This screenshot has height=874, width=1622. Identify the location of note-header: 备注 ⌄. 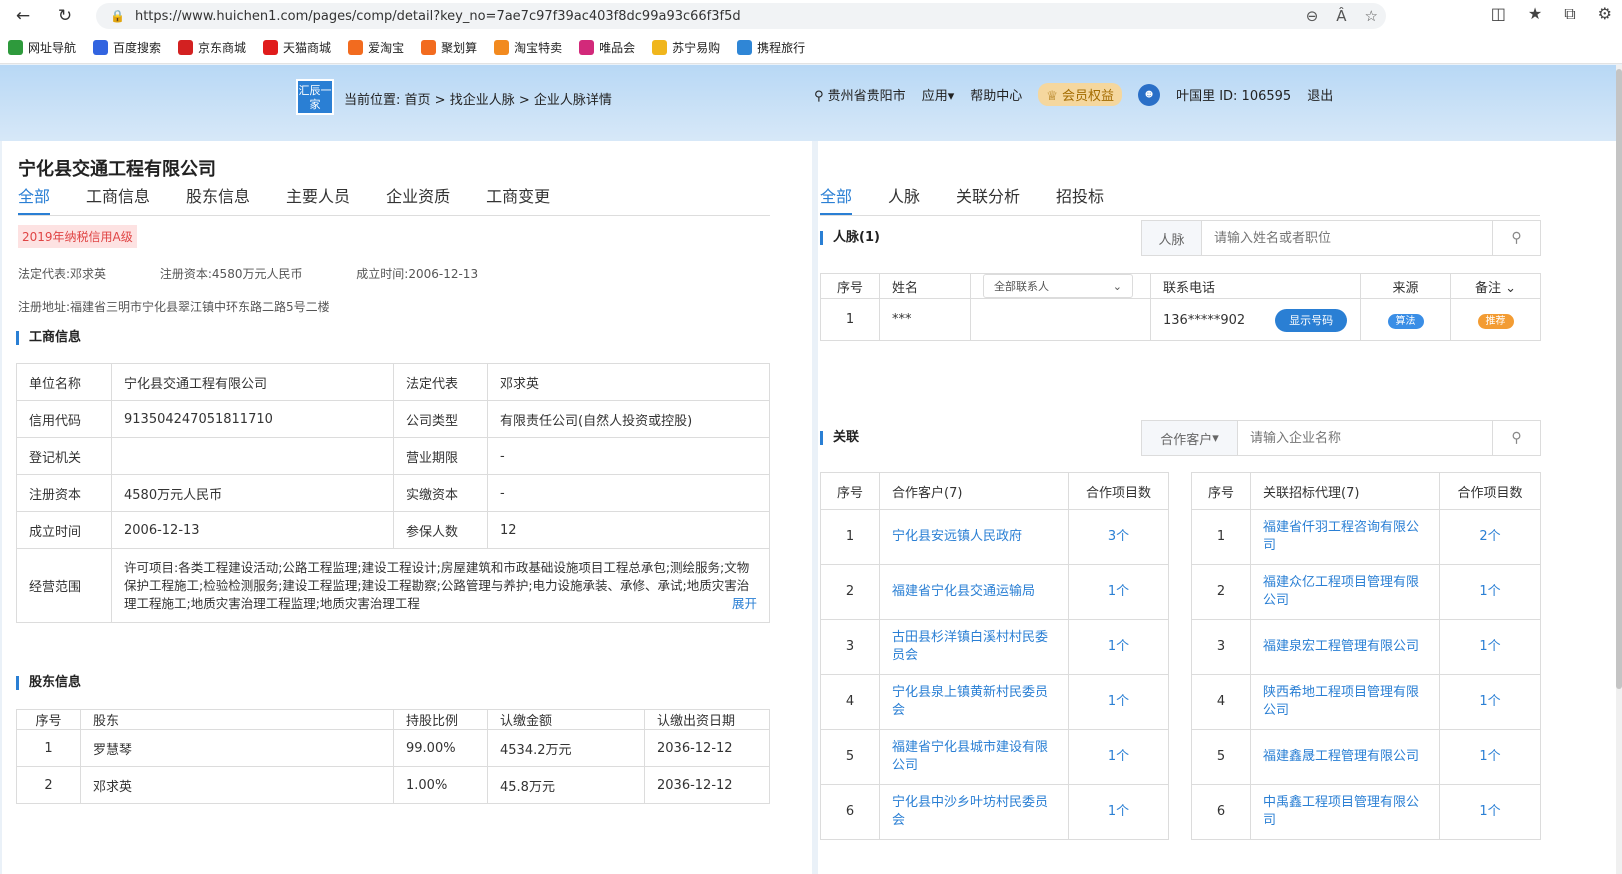
(1495, 286).